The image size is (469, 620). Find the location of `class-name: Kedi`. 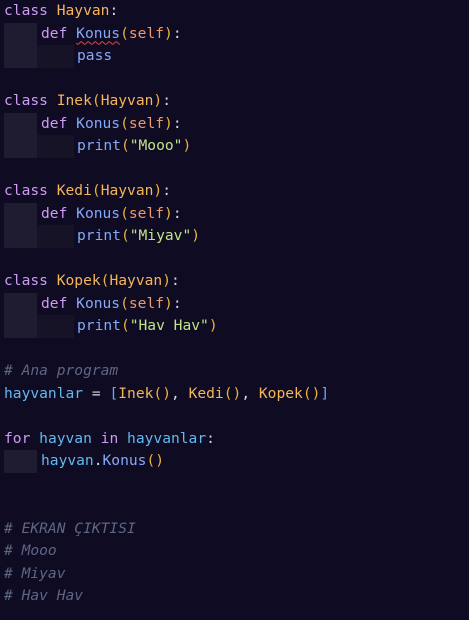

class-name: Kedi is located at coordinates (74, 190).